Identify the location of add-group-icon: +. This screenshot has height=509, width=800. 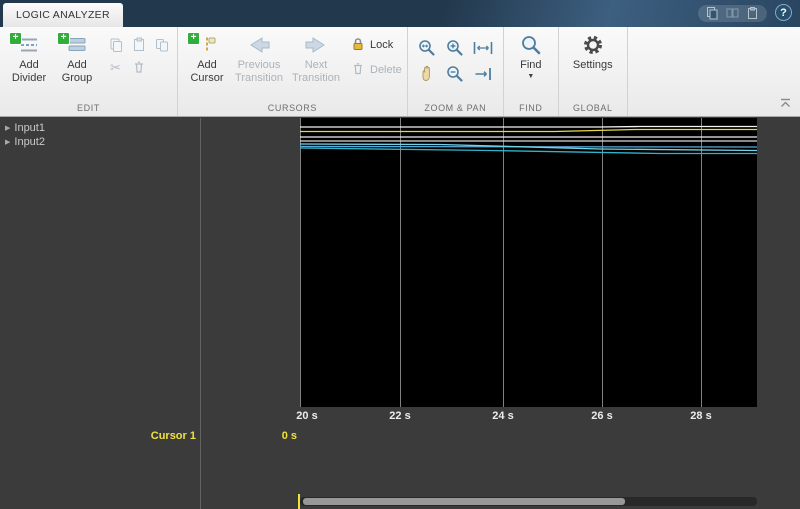
(74, 44).